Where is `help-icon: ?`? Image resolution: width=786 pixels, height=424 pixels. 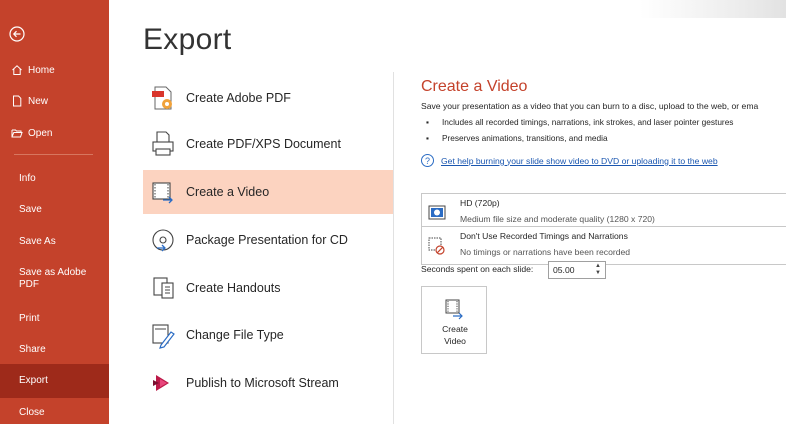 help-icon: ? is located at coordinates (427, 160).